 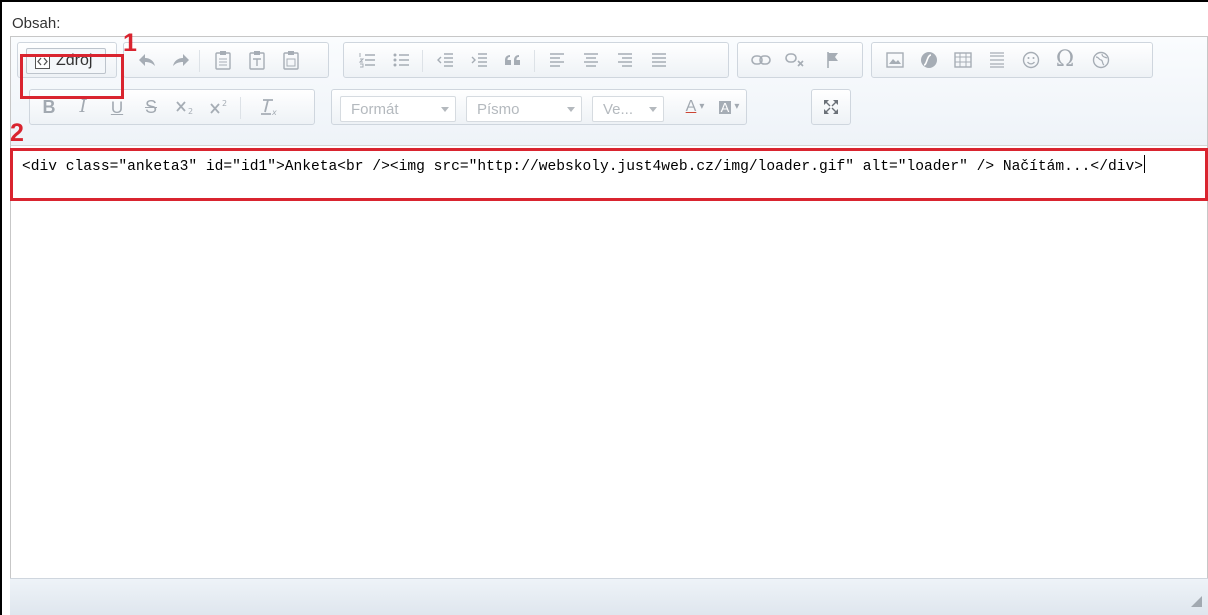 What do you see at coordinates (963, 60) in the screenshot?
I see `table-icon` at bounding box center [963, 60].